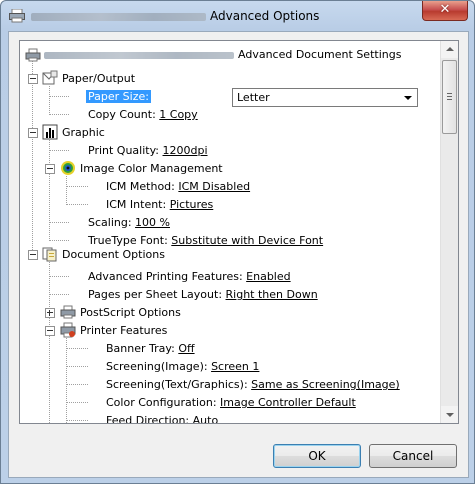 This screenshot has height=484, width=475. I want to click on tree-item-document-options: Document Options, so click(113, 254).